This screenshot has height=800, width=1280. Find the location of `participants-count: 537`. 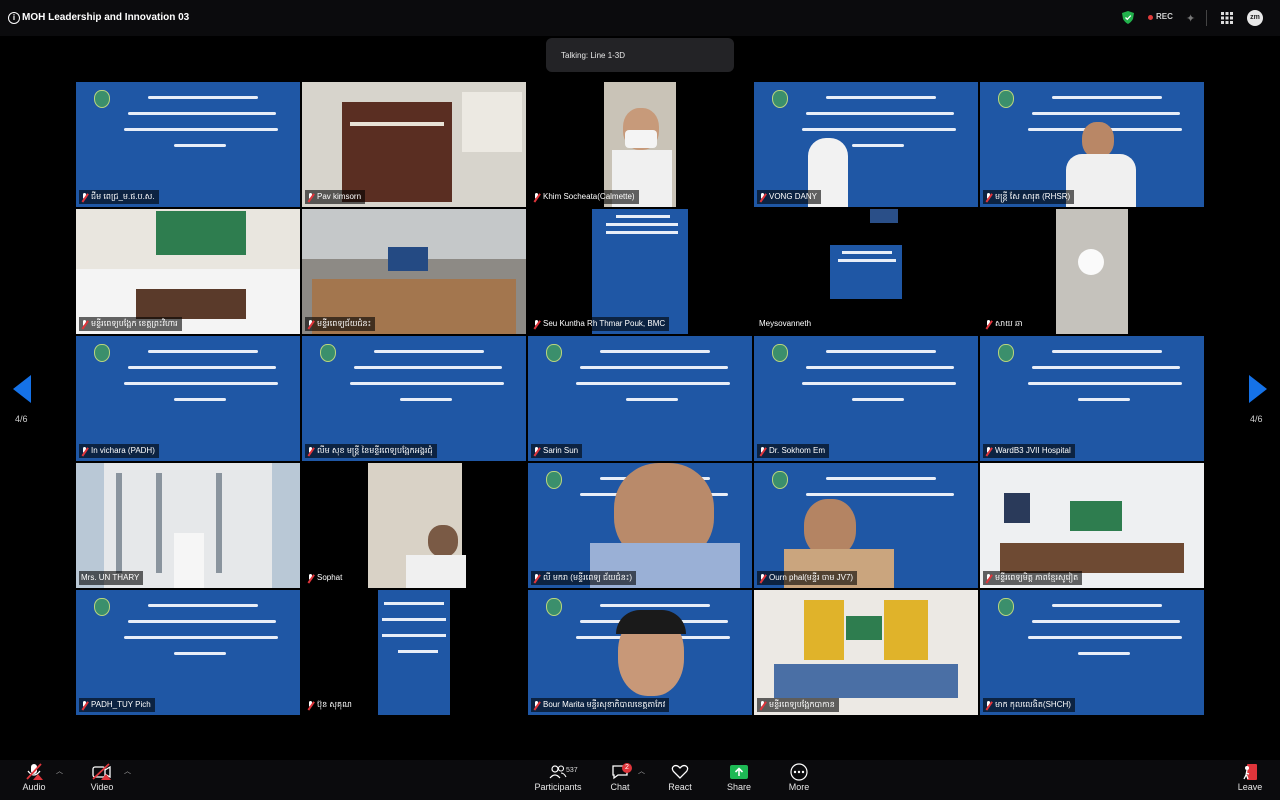

participants-count: 537 is located at coordinates (572, 770).